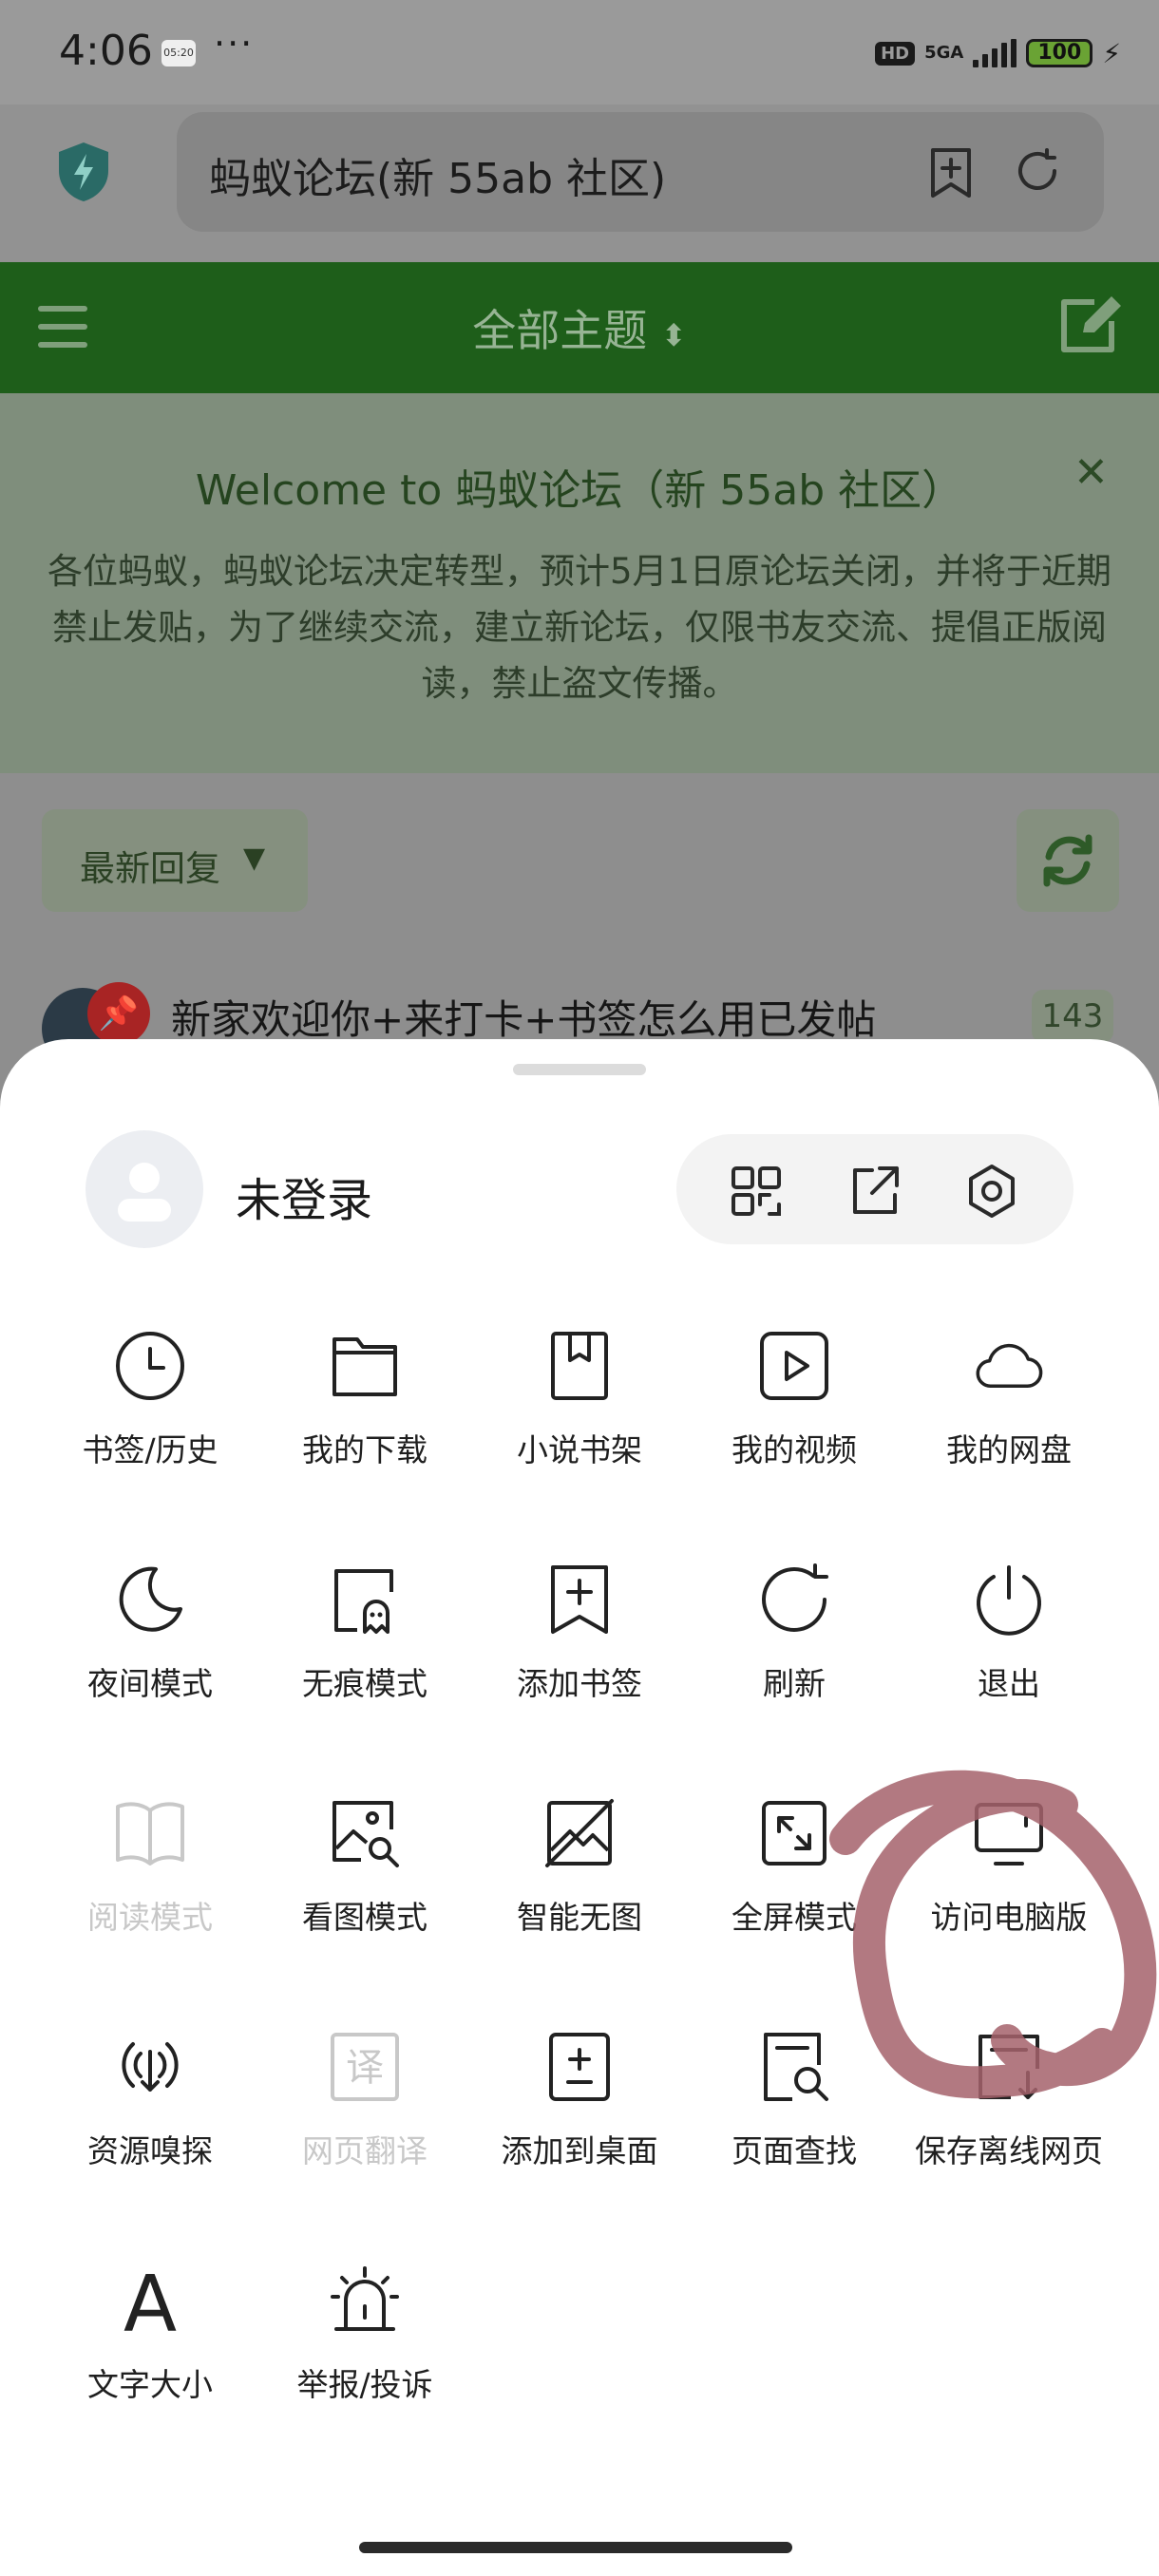  I want to click on monitor-icon, so click(1009, 1834).